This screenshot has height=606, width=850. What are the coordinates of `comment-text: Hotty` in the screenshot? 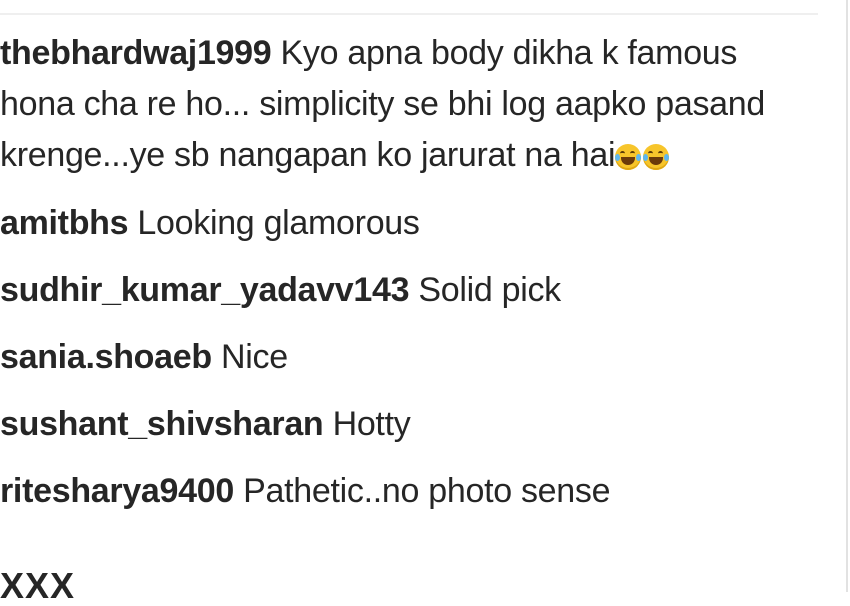 It's located at (371, 424).